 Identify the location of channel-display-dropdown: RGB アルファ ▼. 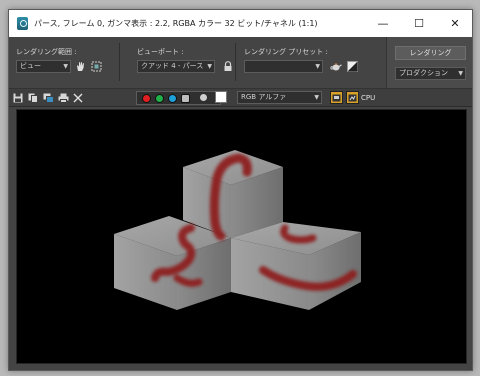
(279, 97).